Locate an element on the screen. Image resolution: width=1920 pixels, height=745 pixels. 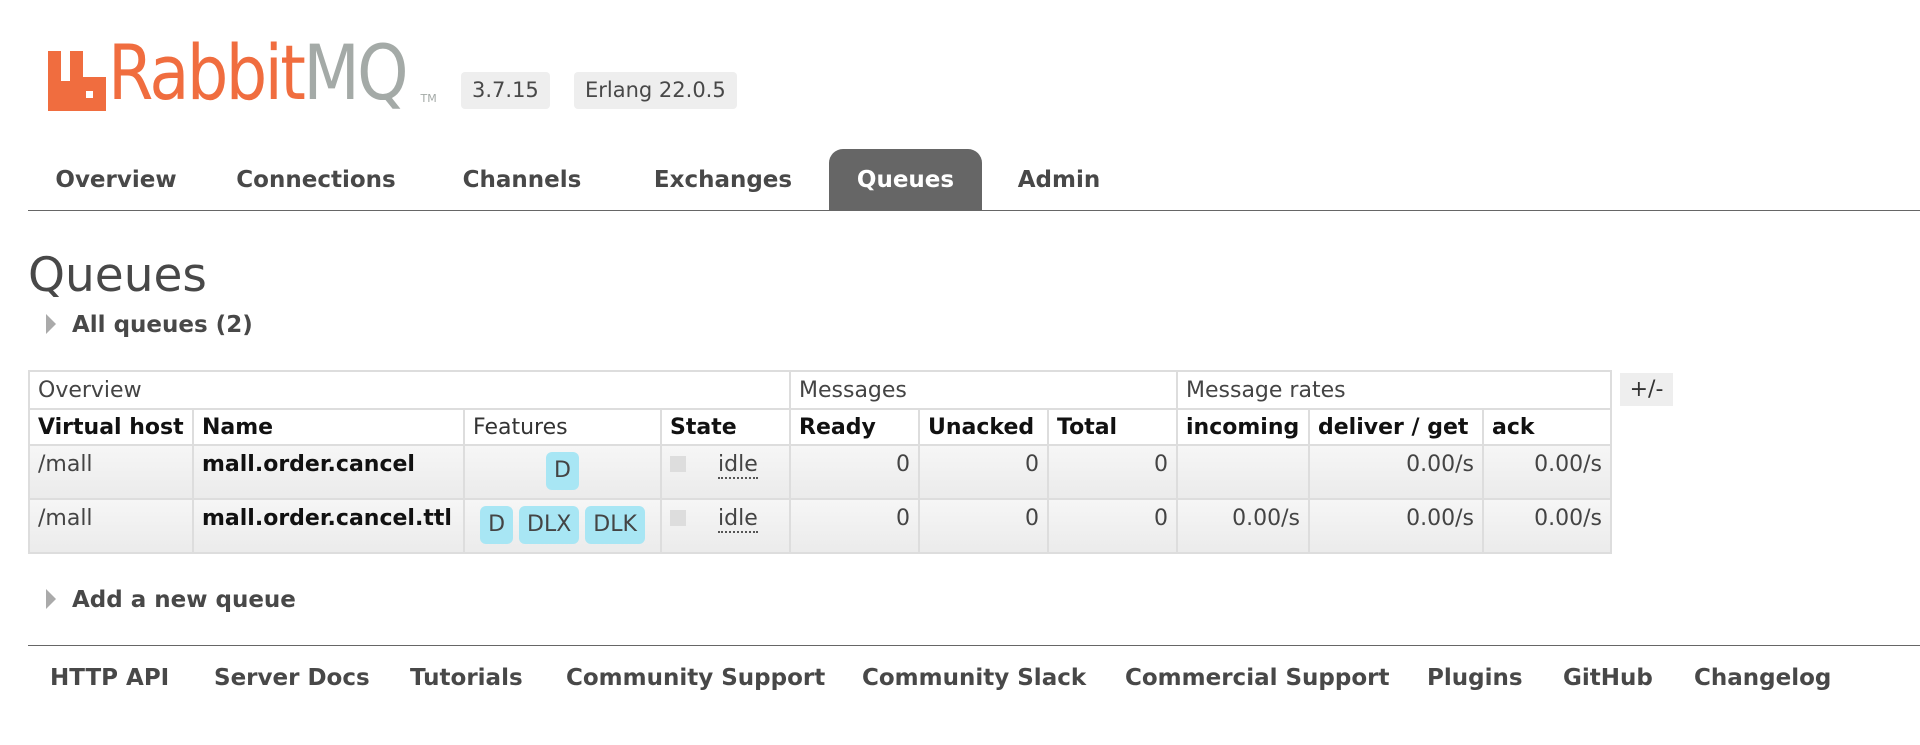
logo-wordmark: RabbitMQ is located at coordinates (258, 73).